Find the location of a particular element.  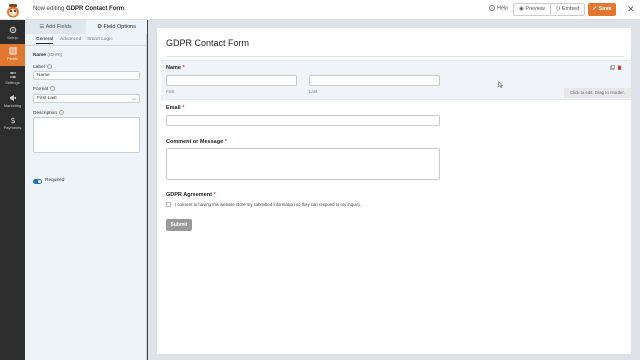

panel-tabs: ☰ Add Fields ⚙ Field Options is located at coordinates (86, 27).